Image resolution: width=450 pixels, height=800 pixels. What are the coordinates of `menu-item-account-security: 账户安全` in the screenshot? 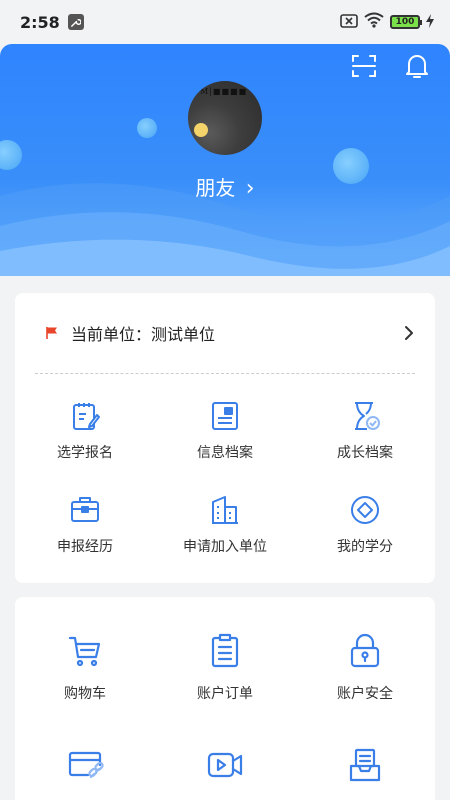 It's located at (365, 654).